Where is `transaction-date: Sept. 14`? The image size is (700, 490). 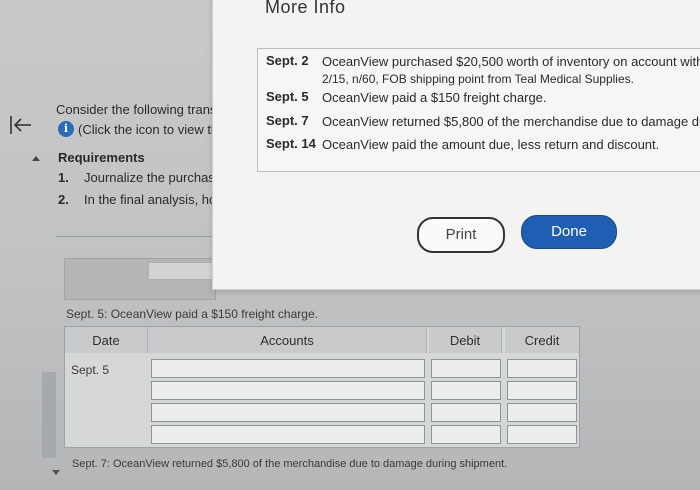
transaction-date: Sept. 14 is located at coordinates (291, 143).